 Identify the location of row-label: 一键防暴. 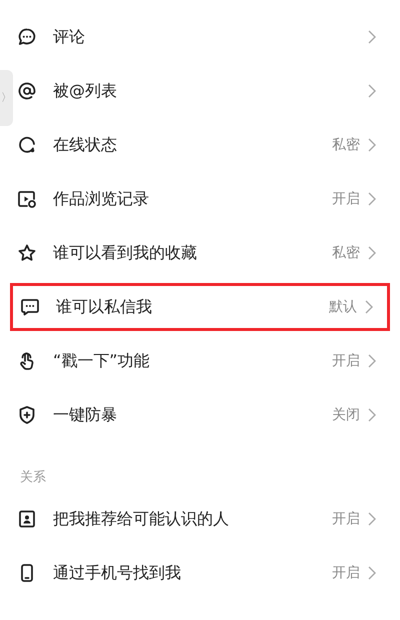
(85, 415).